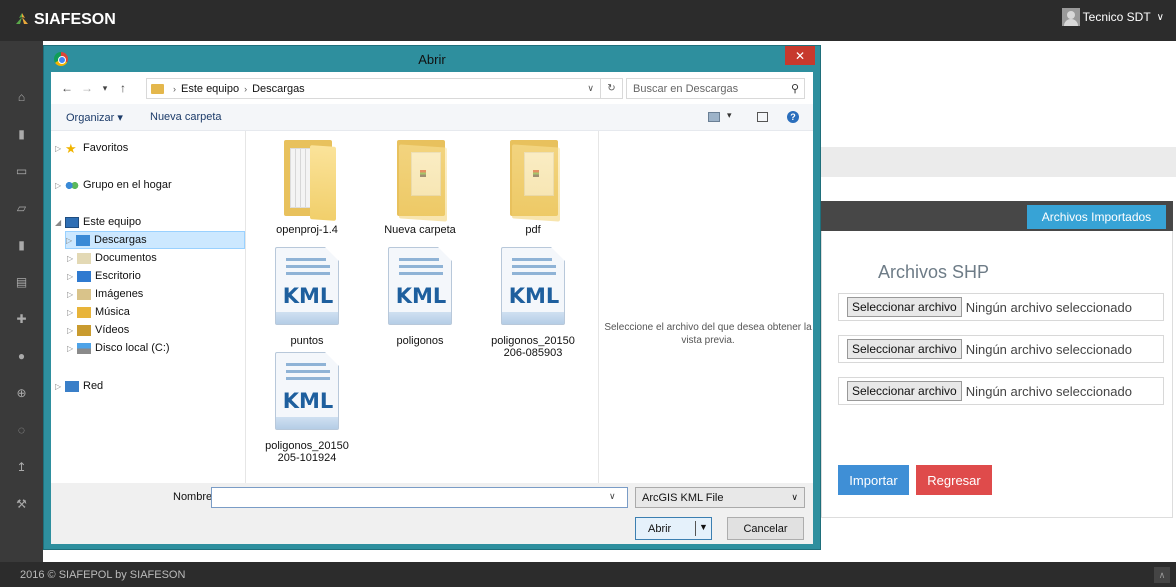  What do you see at coordinates (118, 348) in the screenshot?
I see `tree-item-local-disk: ▷ Disco local (C:)` at bounding box center [118, 348].